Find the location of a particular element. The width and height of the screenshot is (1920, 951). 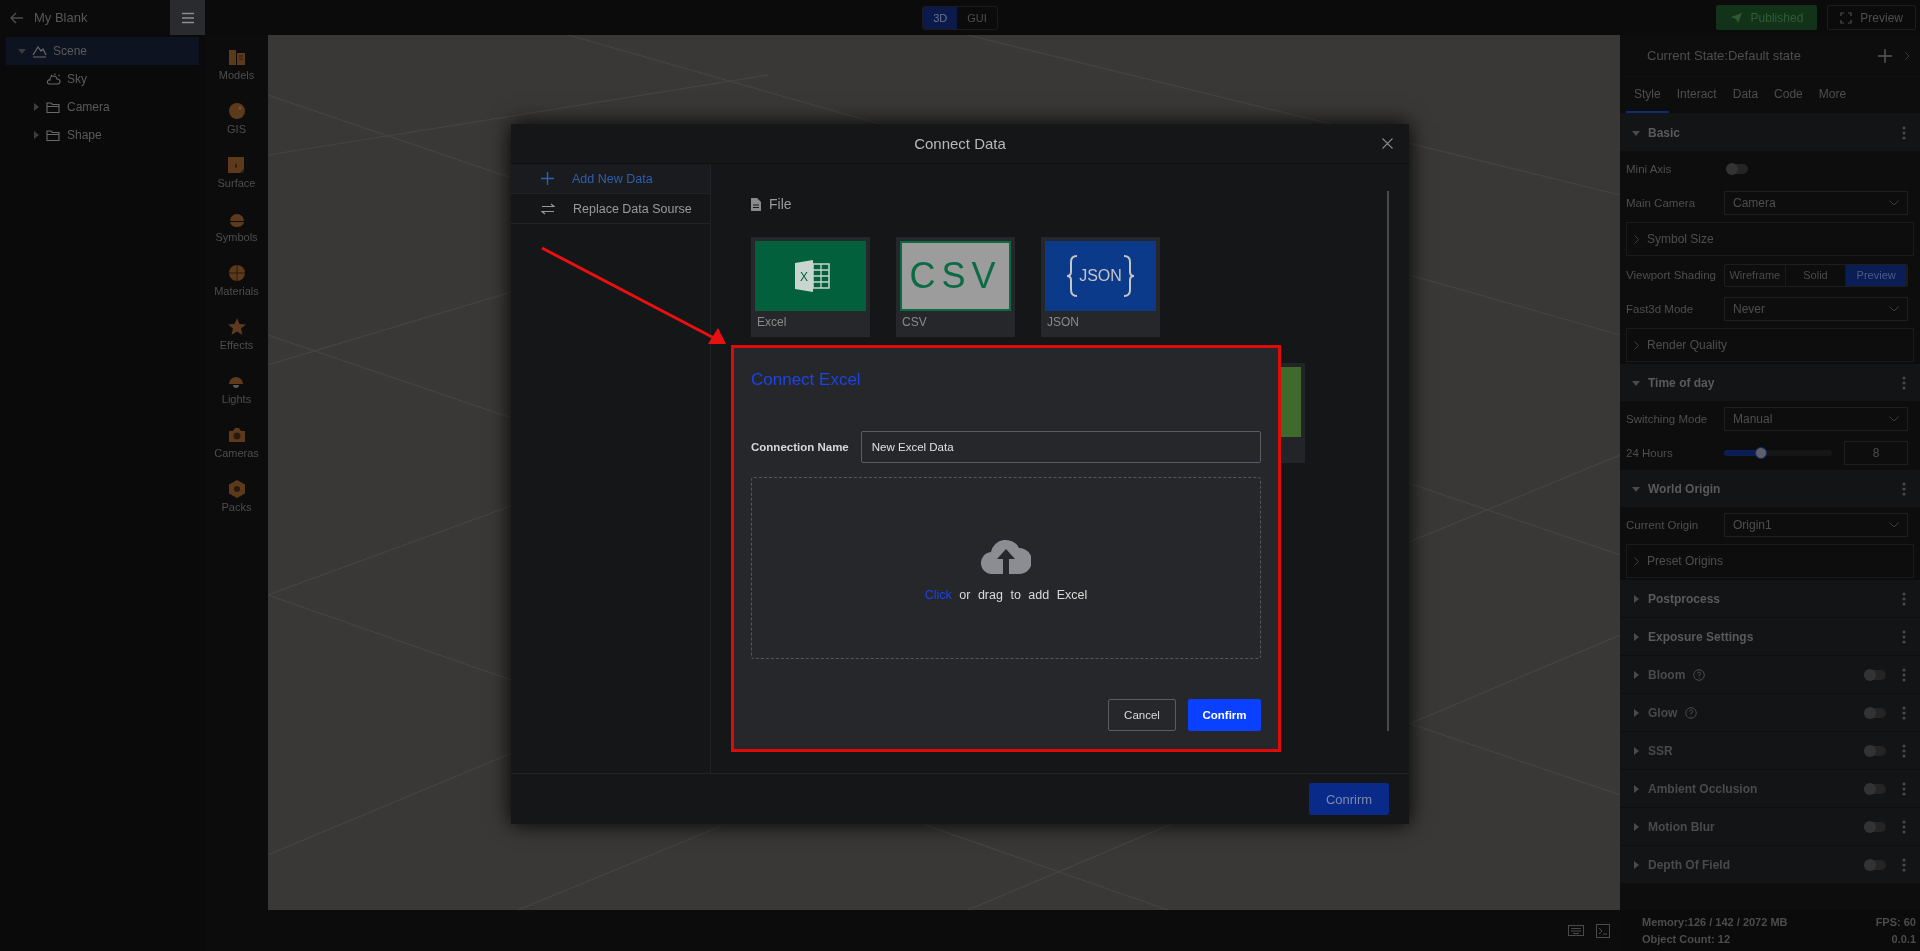

memory-stats: Memory:126 / 142 / 2072 MB is located at coordinates (1715, 922).